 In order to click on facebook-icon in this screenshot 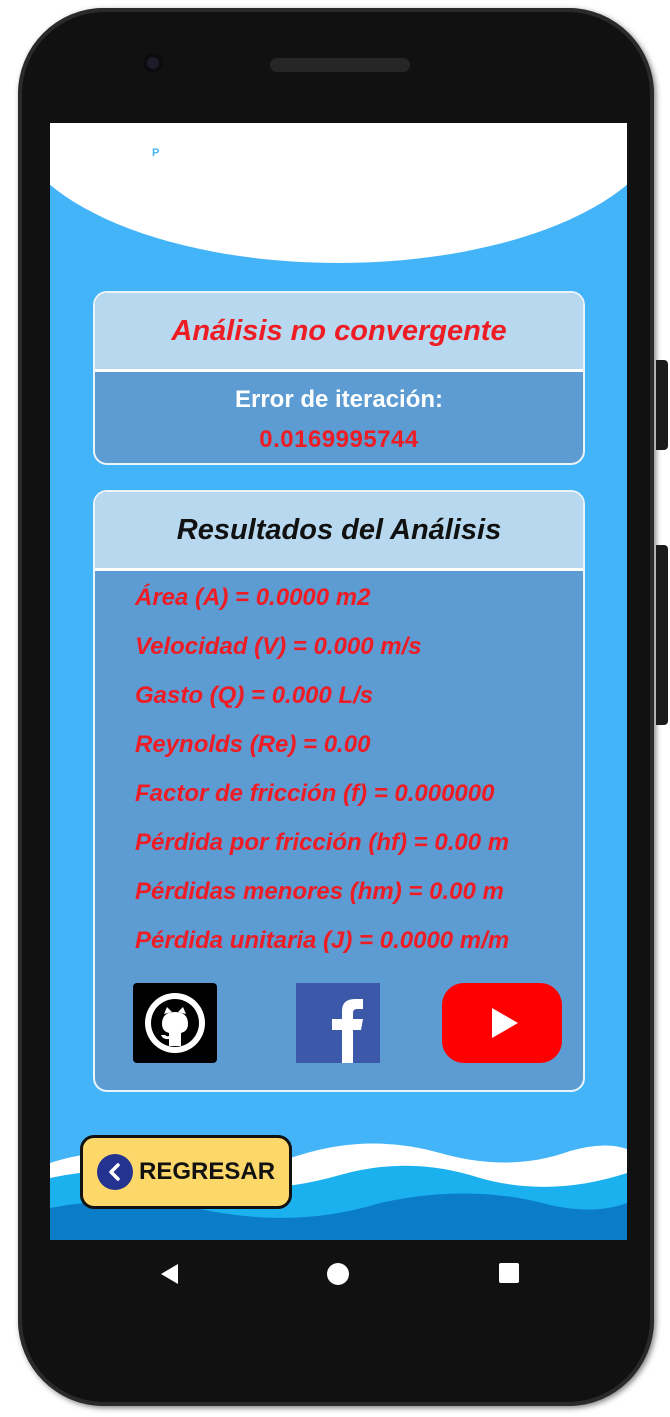, I will do `click(338, 1023)`.